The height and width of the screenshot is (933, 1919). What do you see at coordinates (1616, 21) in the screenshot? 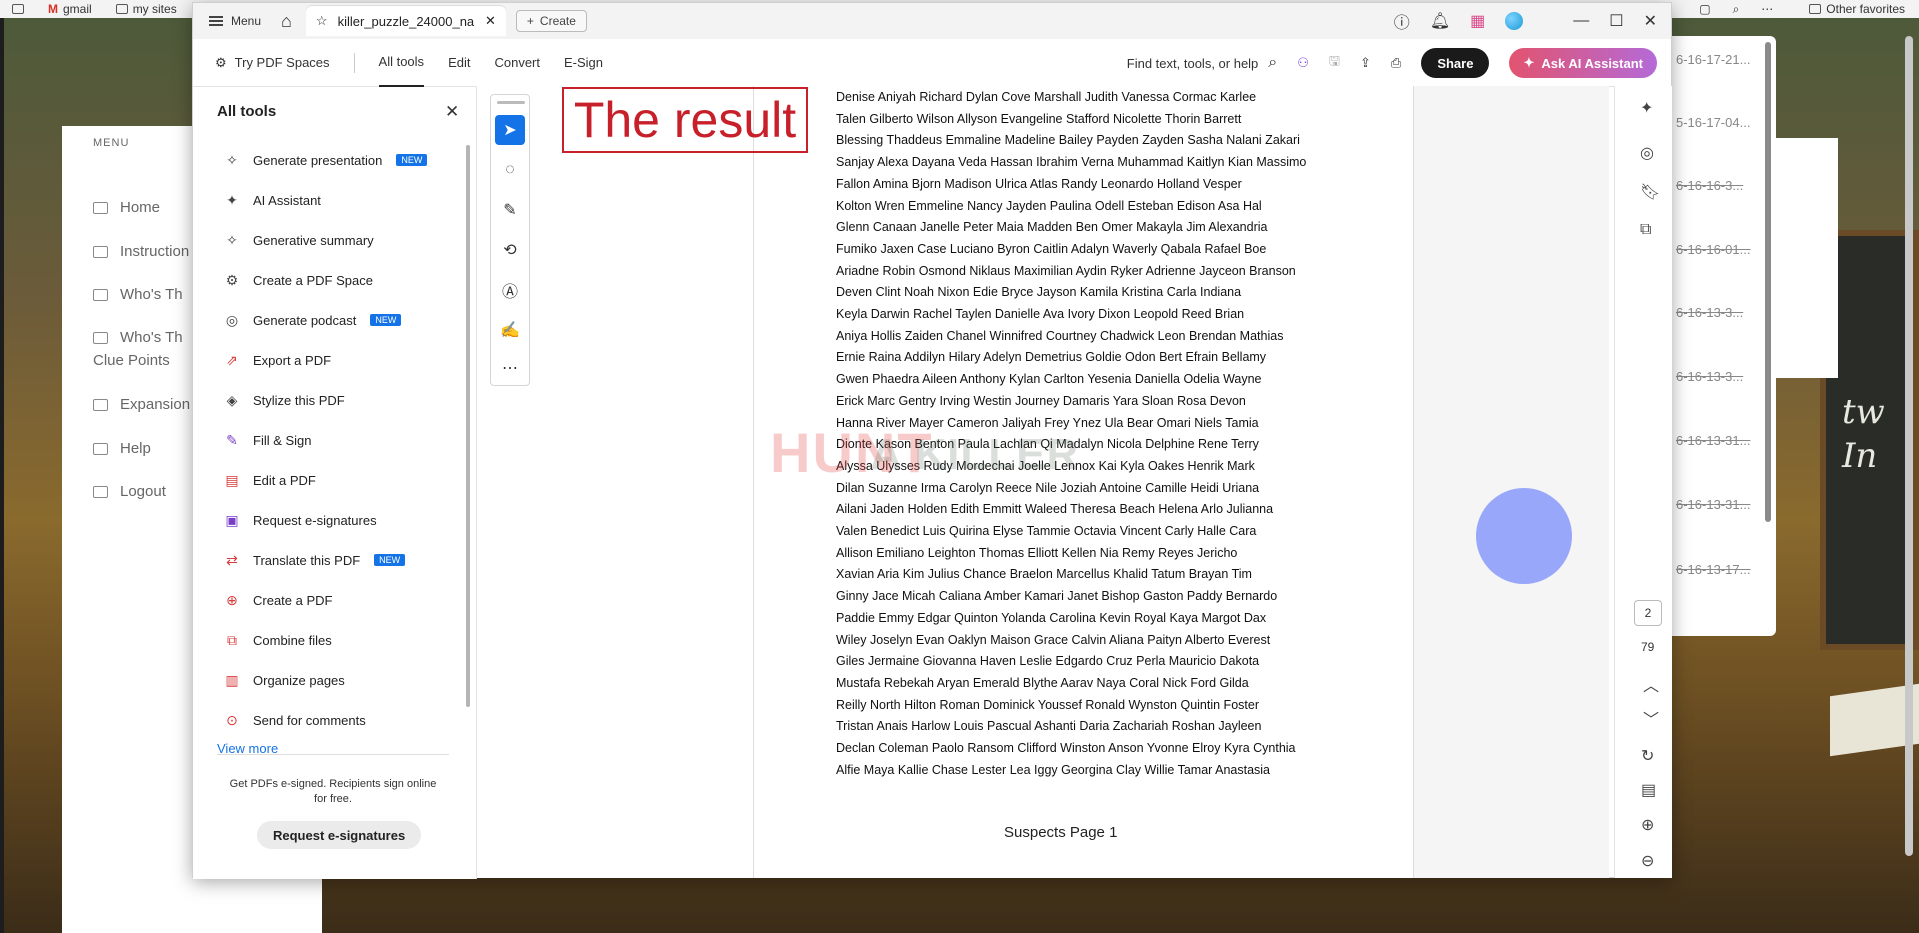
I see `maximize-icon: ☐` at bounding box center [1616, 21].